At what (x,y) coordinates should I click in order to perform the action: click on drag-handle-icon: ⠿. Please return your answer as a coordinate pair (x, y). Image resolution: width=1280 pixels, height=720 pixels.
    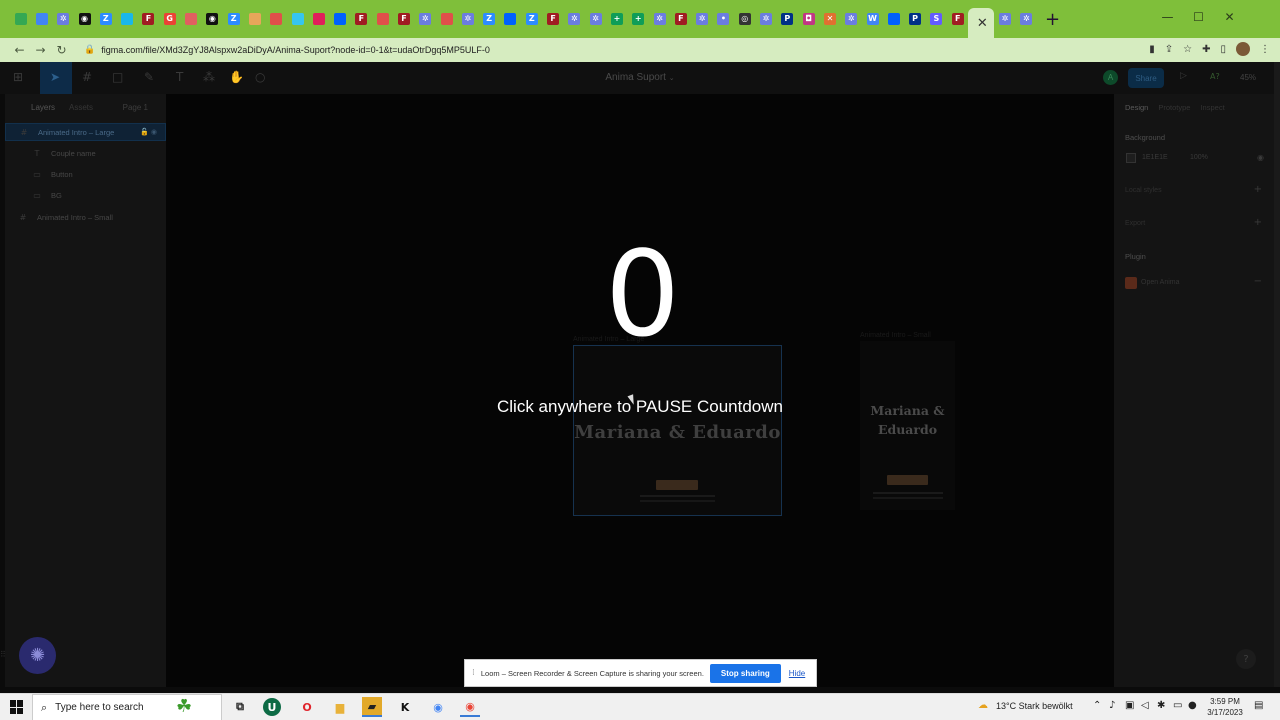
    Looking at the image, I should click on (3, 654).